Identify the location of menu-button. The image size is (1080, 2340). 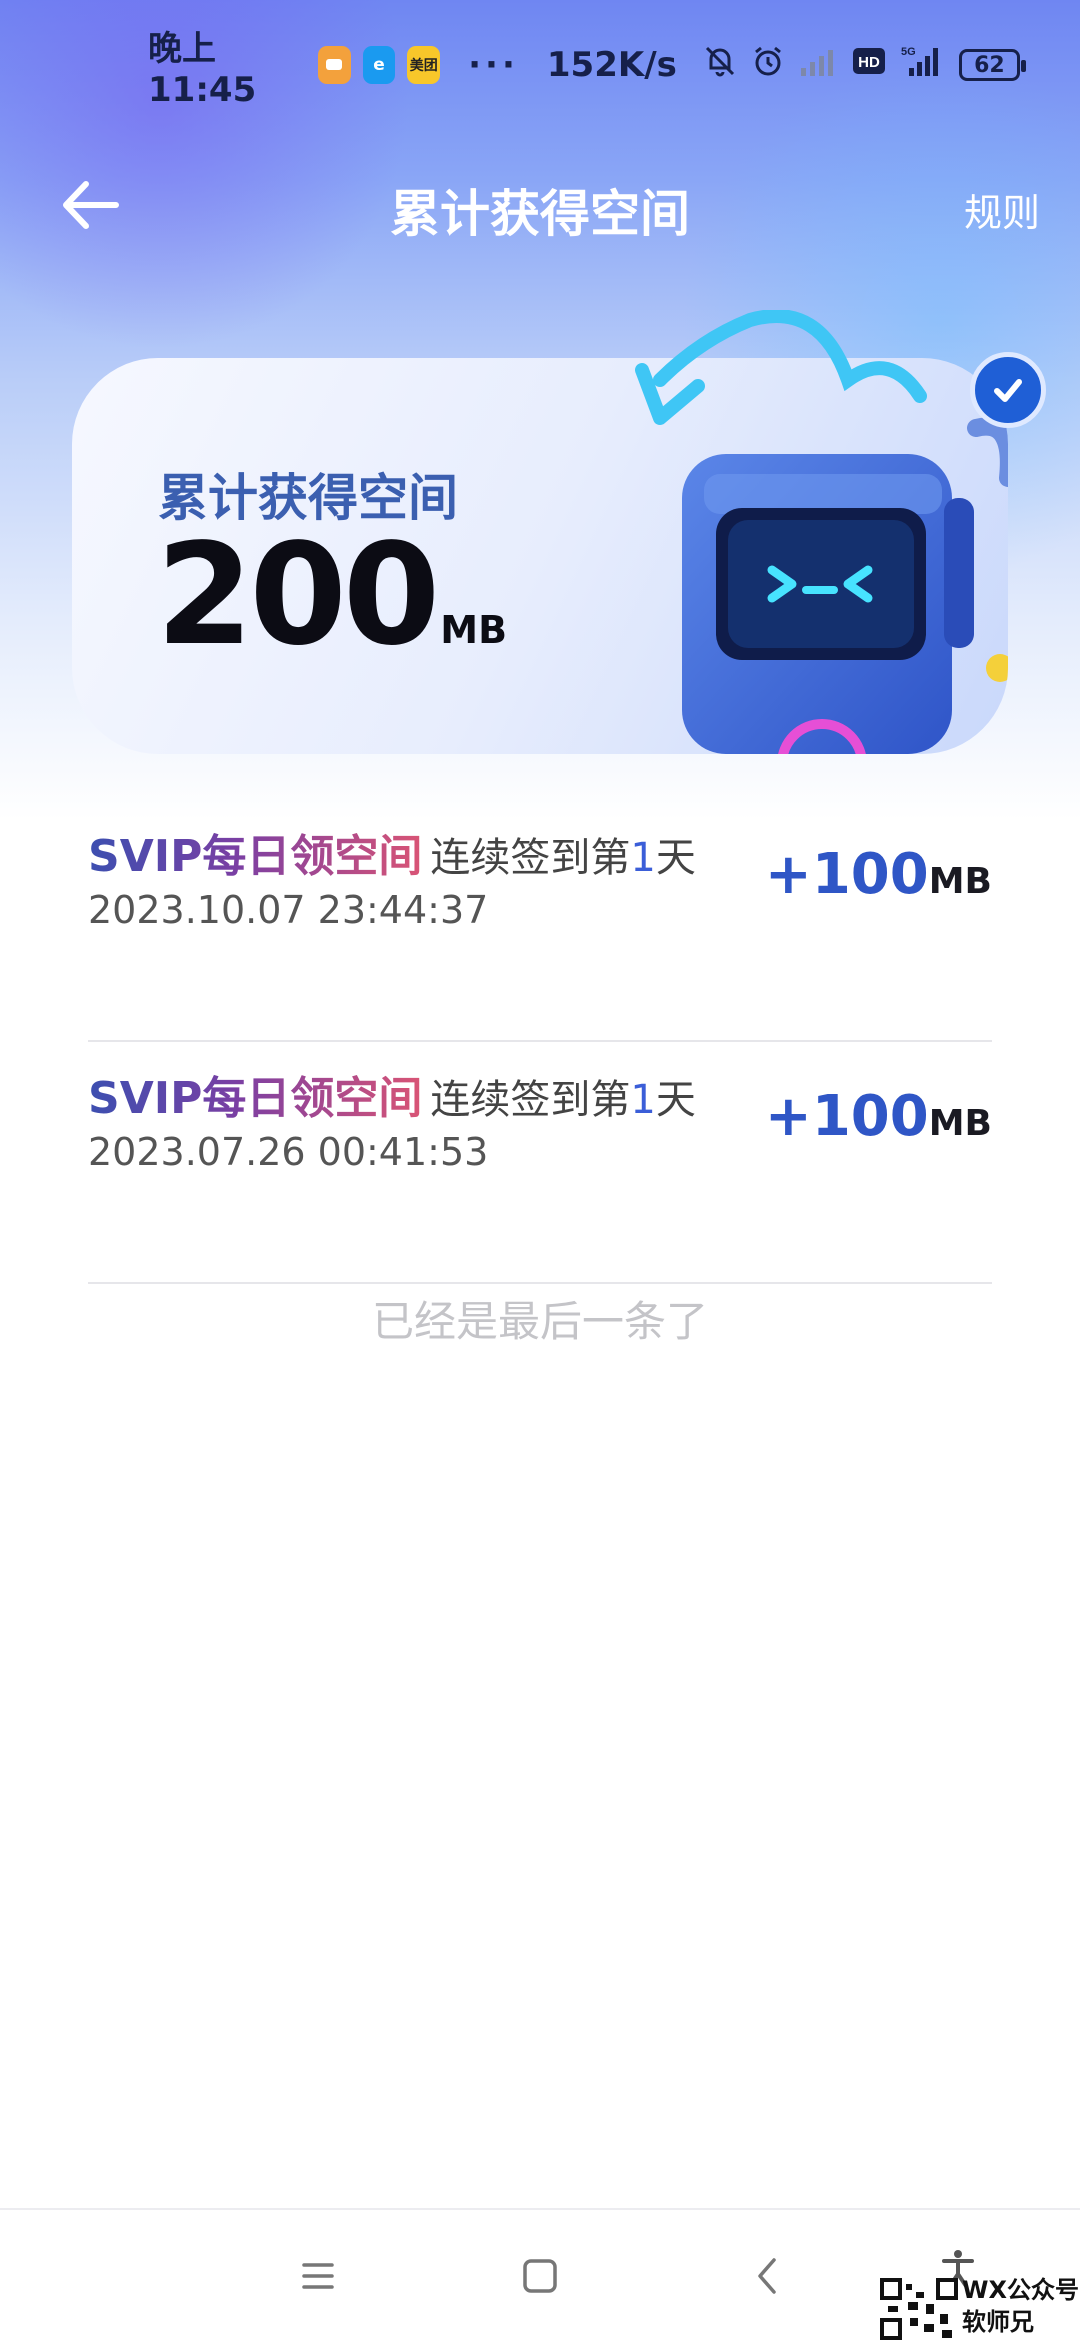
(318, 2276).